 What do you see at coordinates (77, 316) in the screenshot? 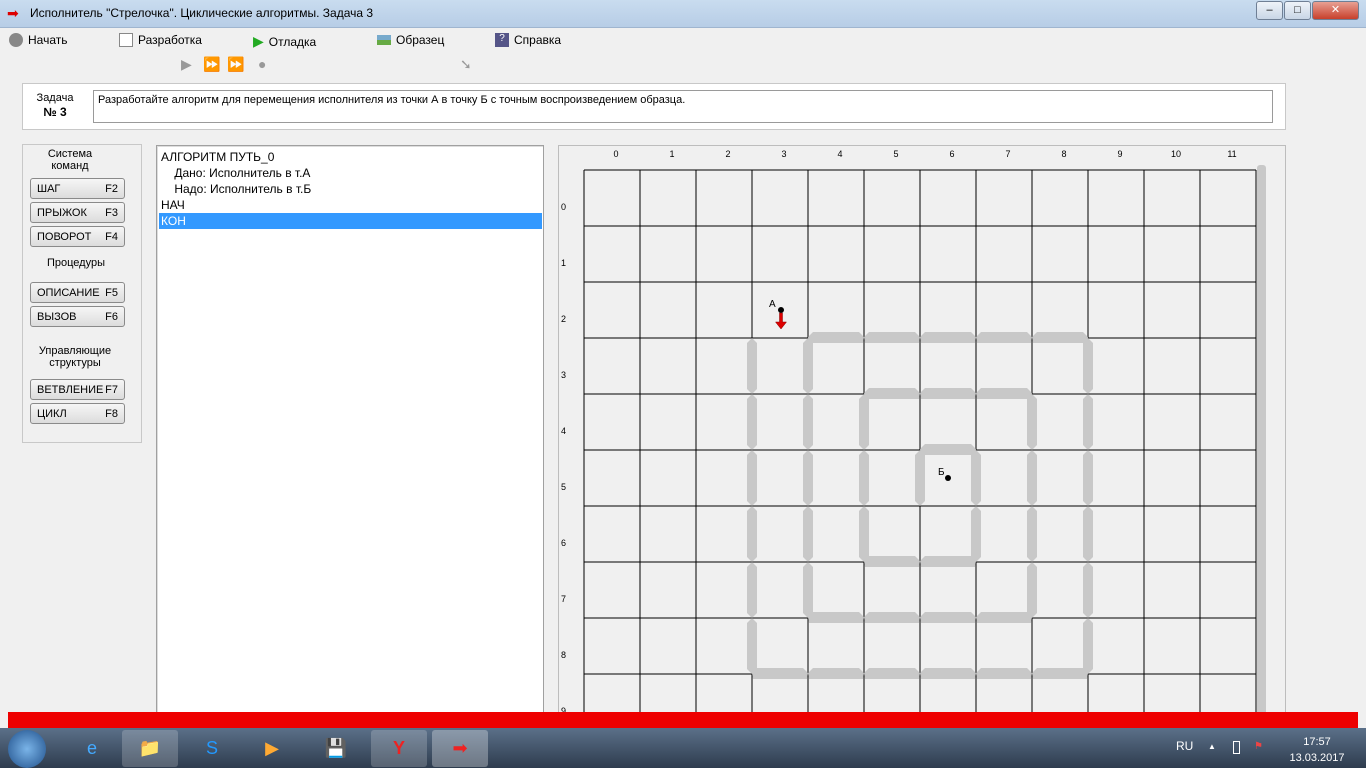
I see `call-button: ВЫЗОВ F6` at bounding box center [77, 316].